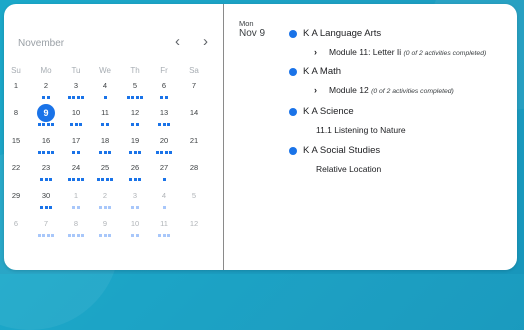 The width and height of the screenshot is (524, 330). What do you see at coordinates (194, 113) in the screenshot?
I see `calendar-day: 14` at bounding box center [194, 113].